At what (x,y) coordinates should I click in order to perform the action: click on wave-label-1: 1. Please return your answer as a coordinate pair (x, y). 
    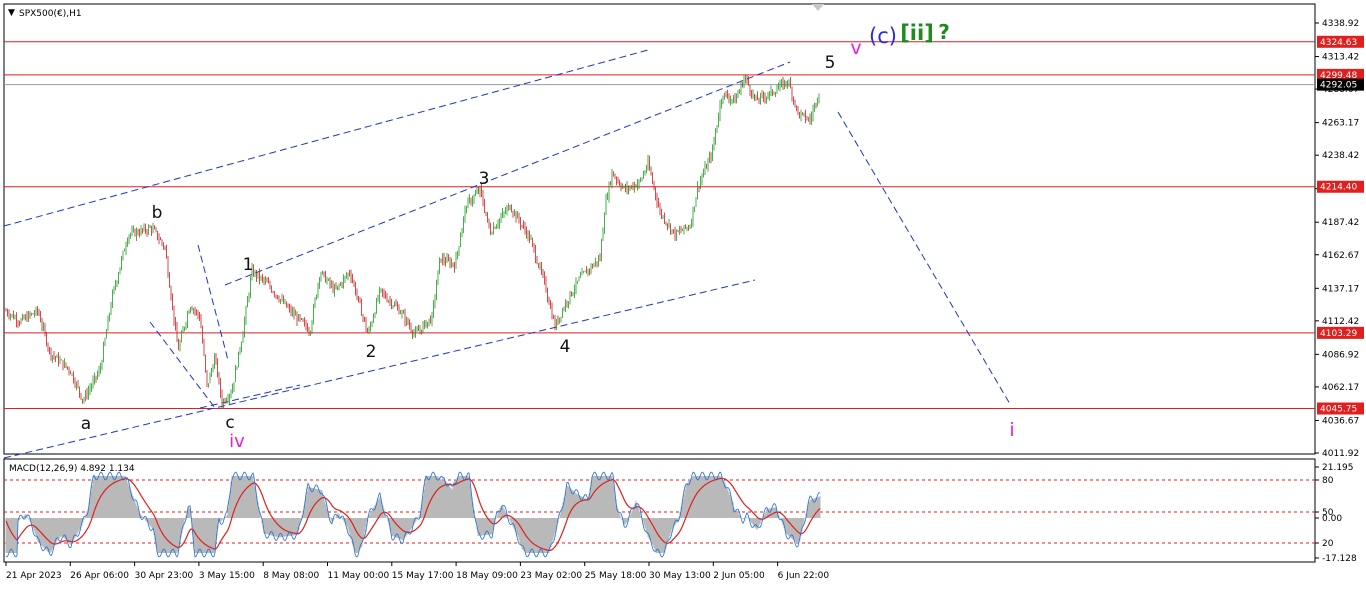
    Looking at the image, I should click on (248, 265).